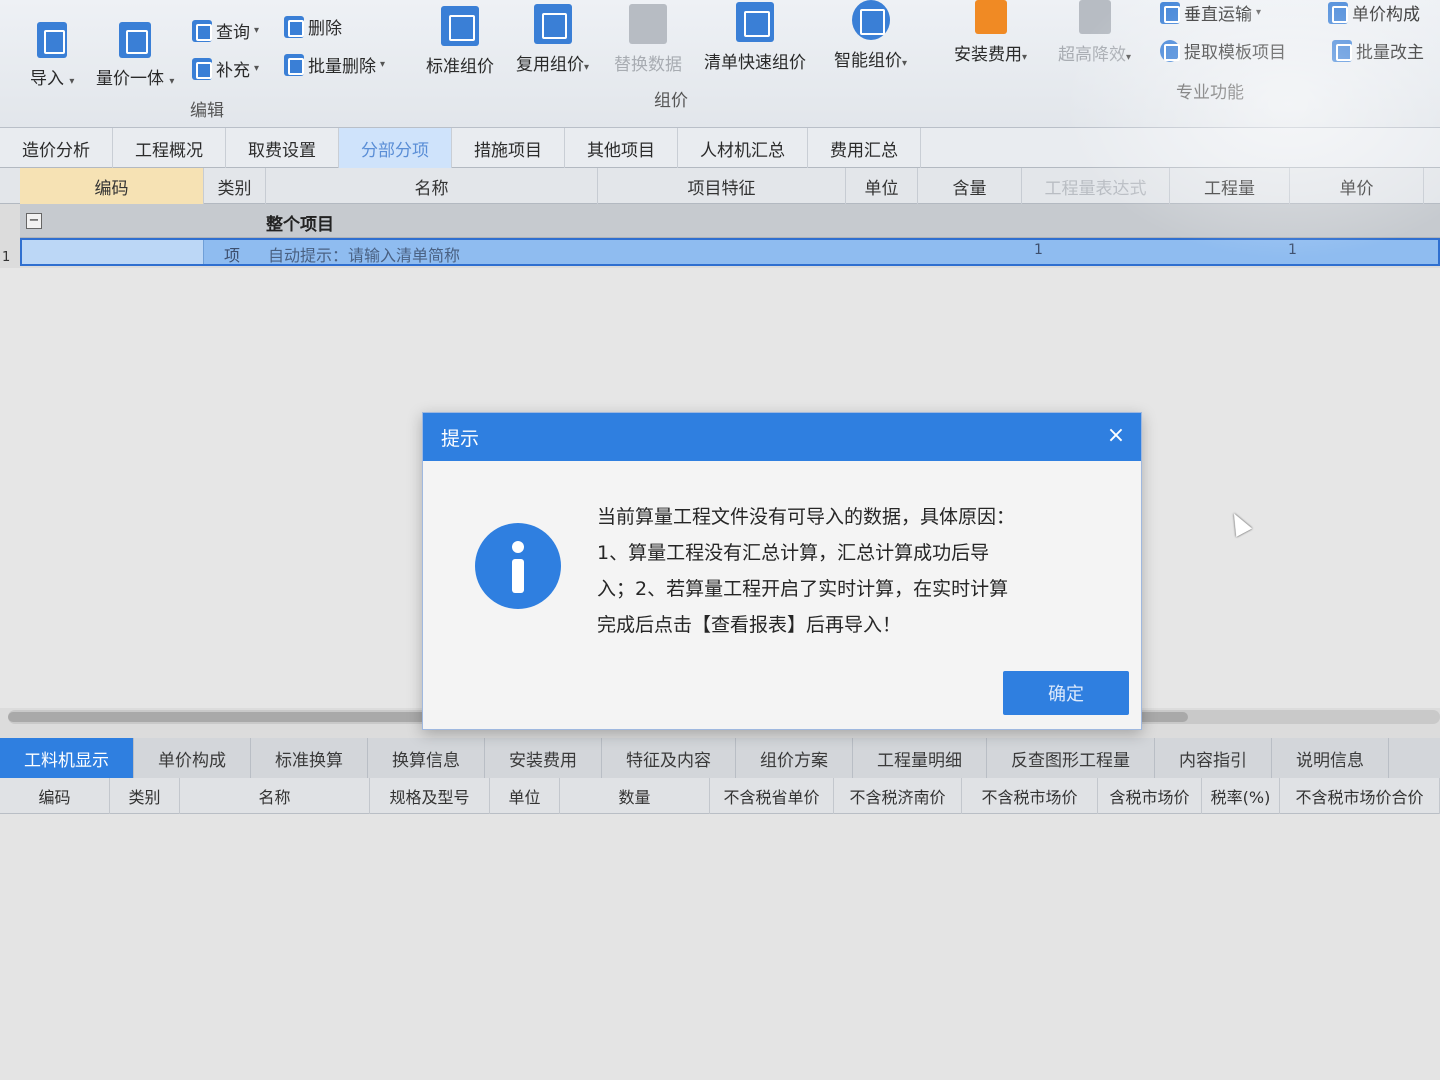  Describe the element at coordinates (34, 221) in the screenshot. I see `collapse-icon: −` at that location.